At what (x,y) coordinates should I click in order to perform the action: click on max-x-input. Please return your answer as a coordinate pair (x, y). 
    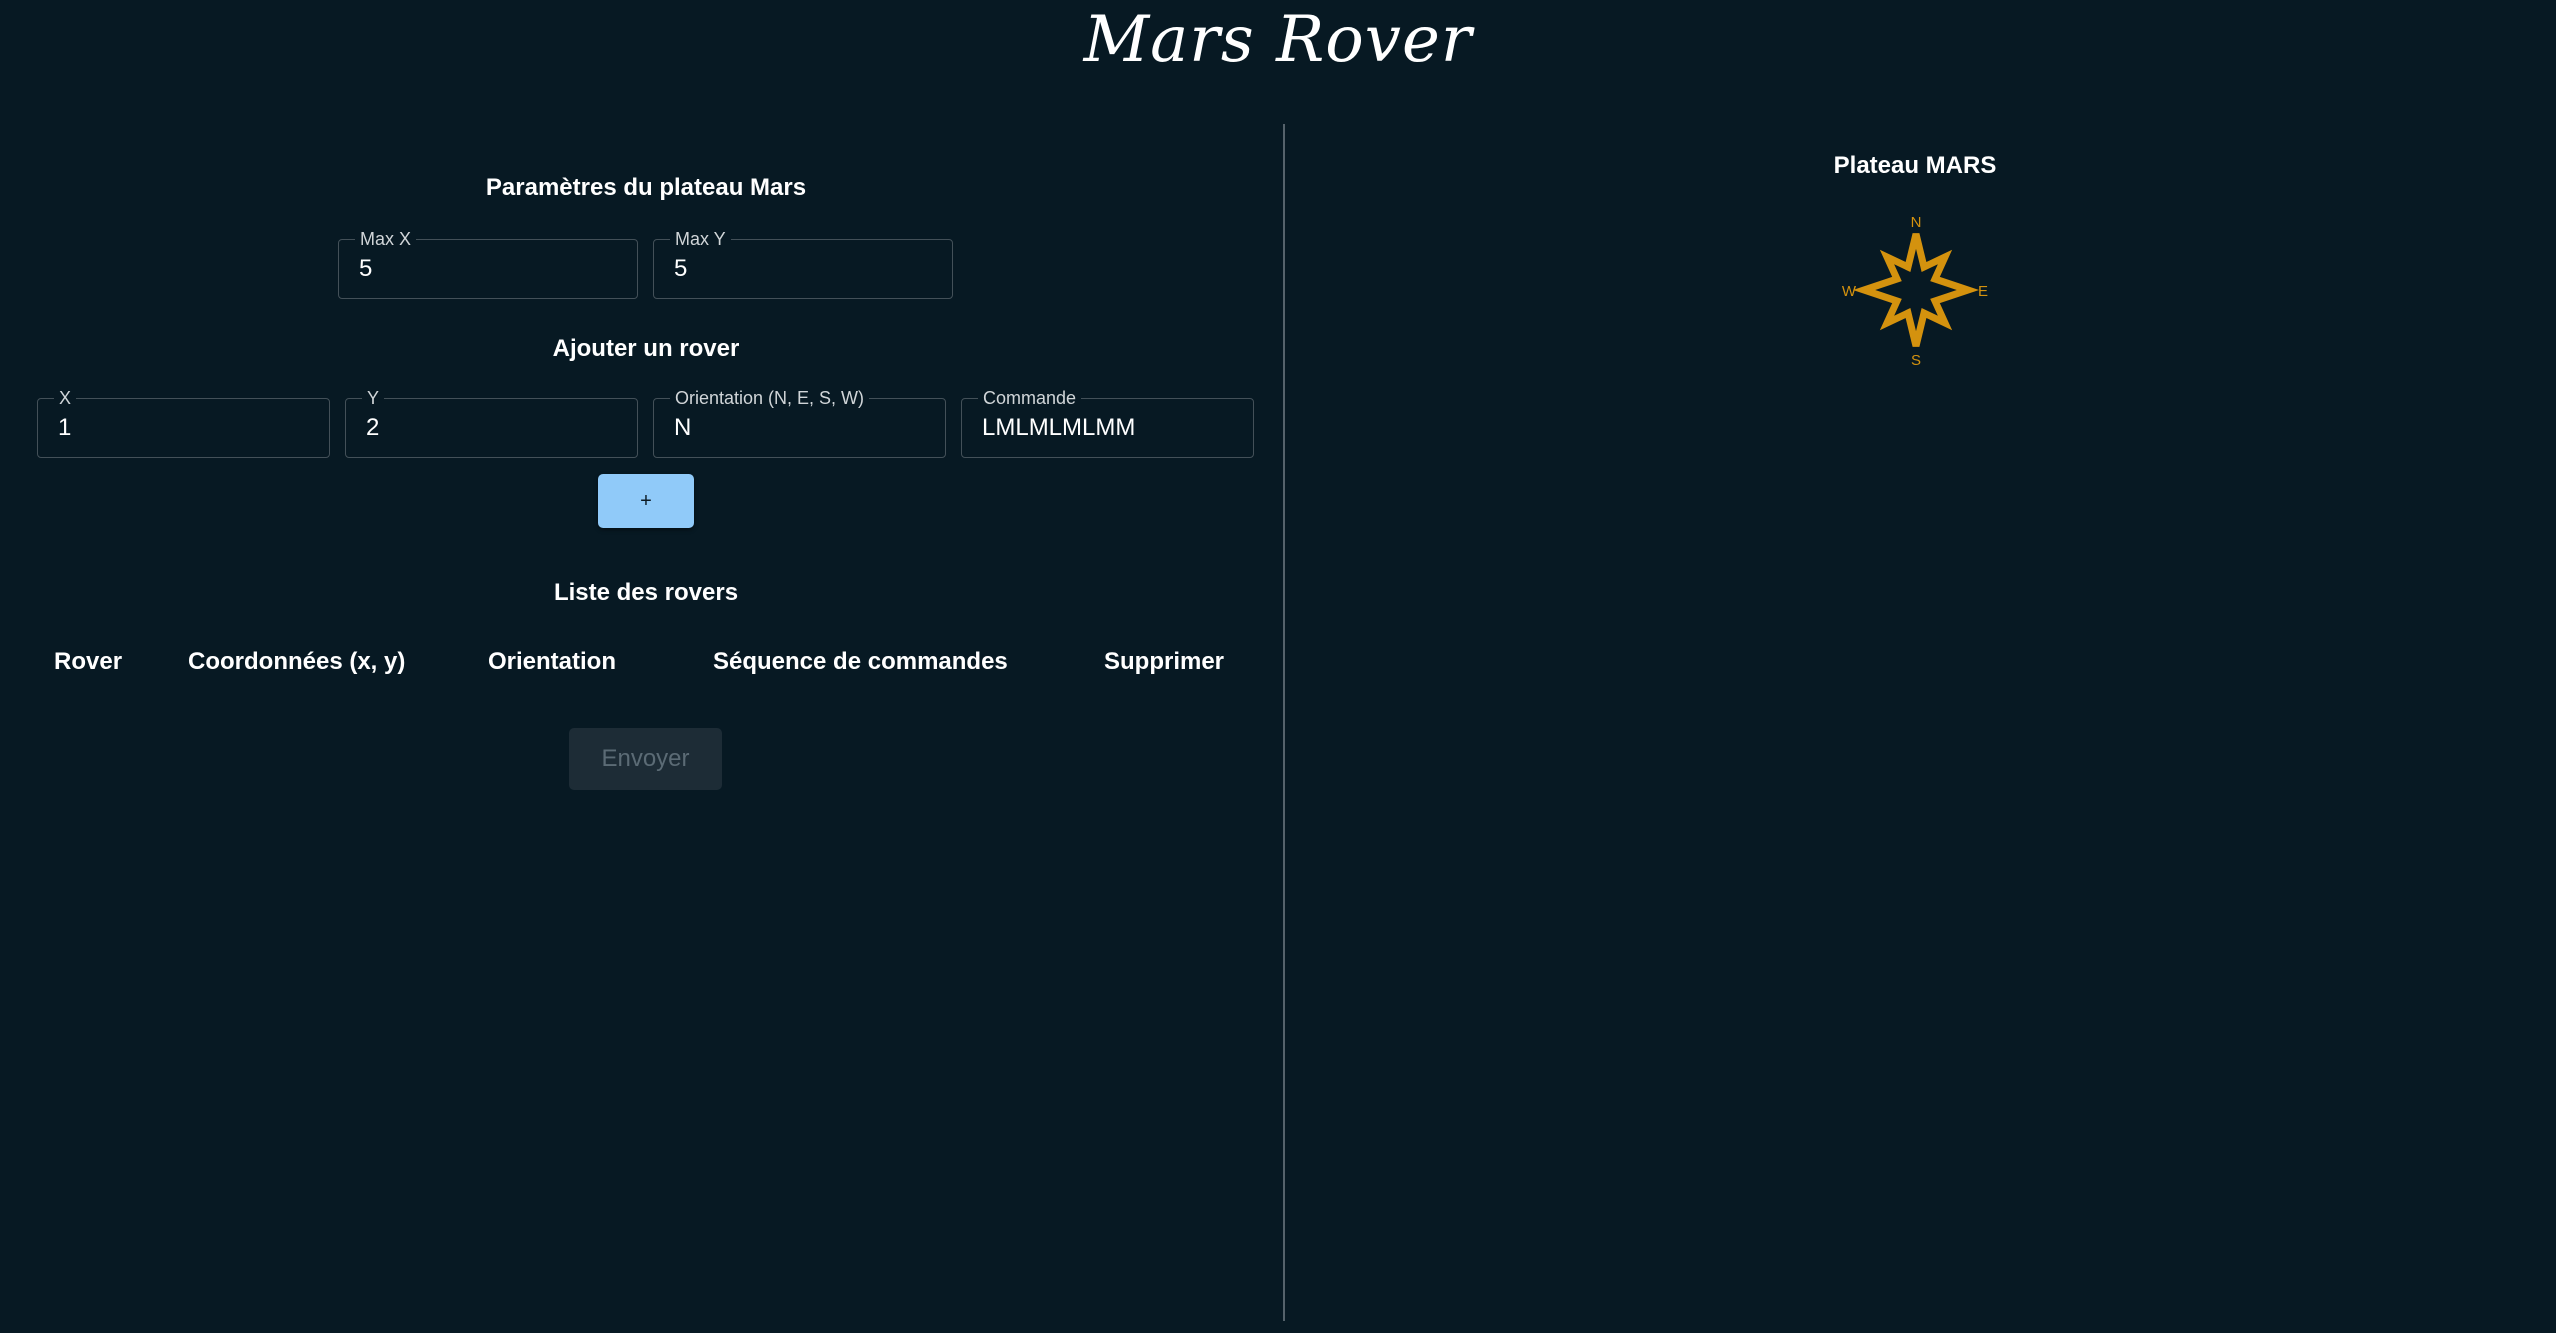
    Looking at the image, I should click on (488, 269).